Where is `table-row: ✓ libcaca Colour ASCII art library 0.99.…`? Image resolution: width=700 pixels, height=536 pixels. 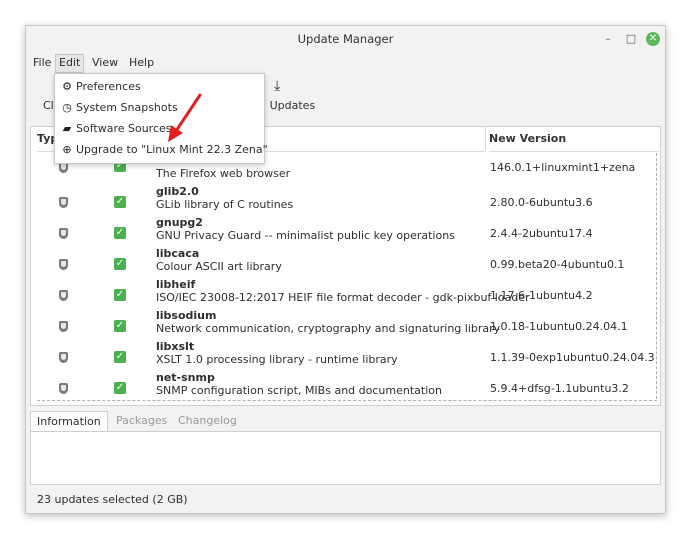 table-row: ✓ libcaca Colour ASCII art library 0.99.… is located at coordinates (345, 261).